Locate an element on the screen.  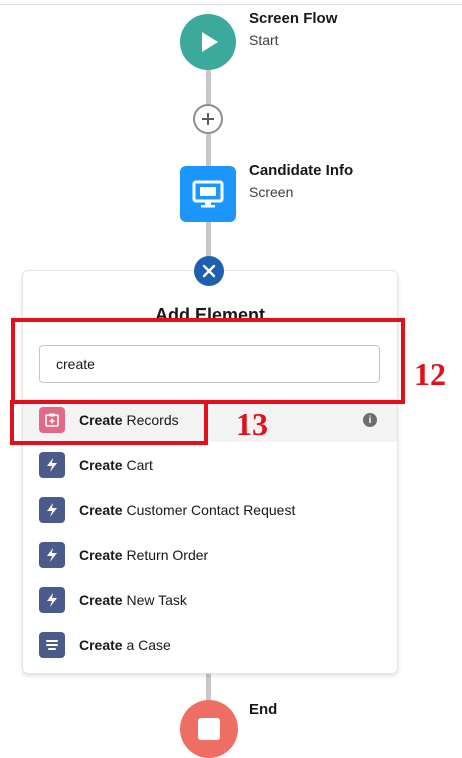
connector-start-plus is located at coordinates (208, 87).